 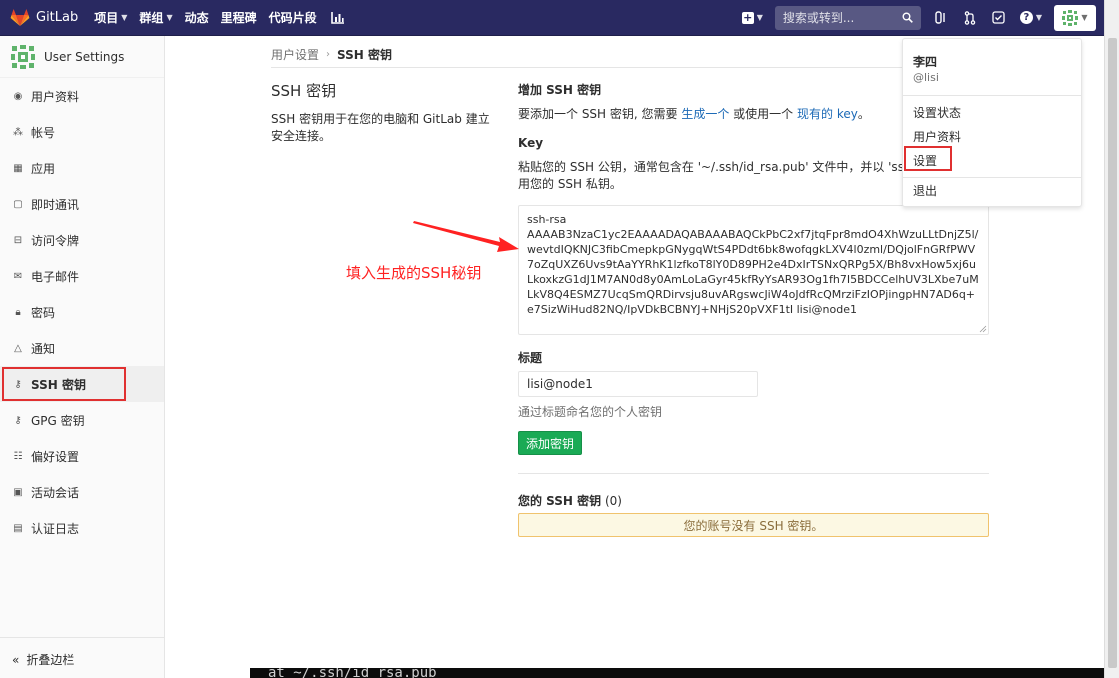 What do you see at coordinates (550, 443) in the screenshot?
I see `add-key-button: 添加密钥` at bounding box center [550, 443].